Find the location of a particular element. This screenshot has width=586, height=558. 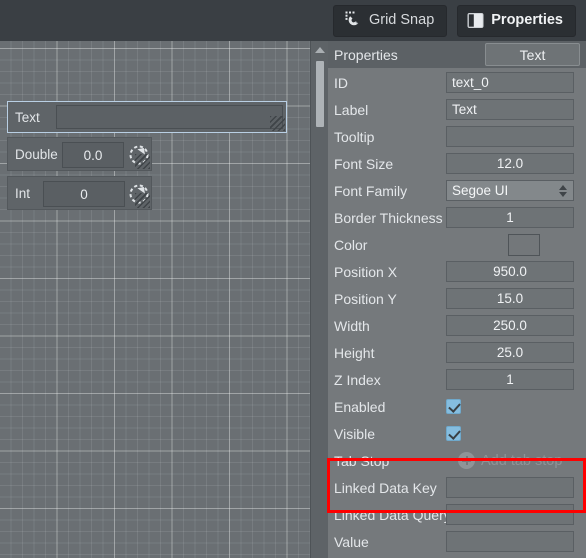

property-label-linked-data-query: Linked Data Query is located at coordinates (392, 514).